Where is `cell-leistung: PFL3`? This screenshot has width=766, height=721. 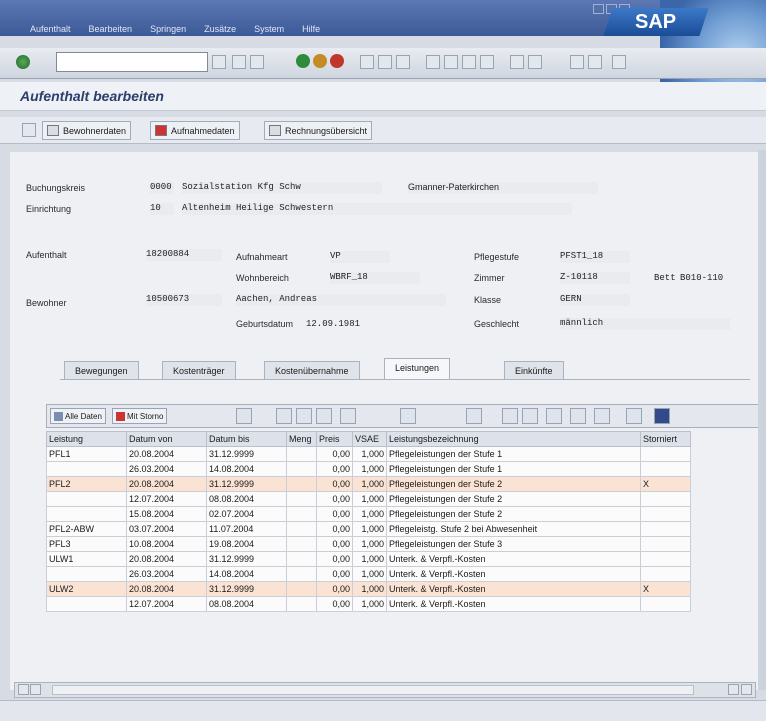 cell-leistung: PFL3 is located at coordinates (86, 544).